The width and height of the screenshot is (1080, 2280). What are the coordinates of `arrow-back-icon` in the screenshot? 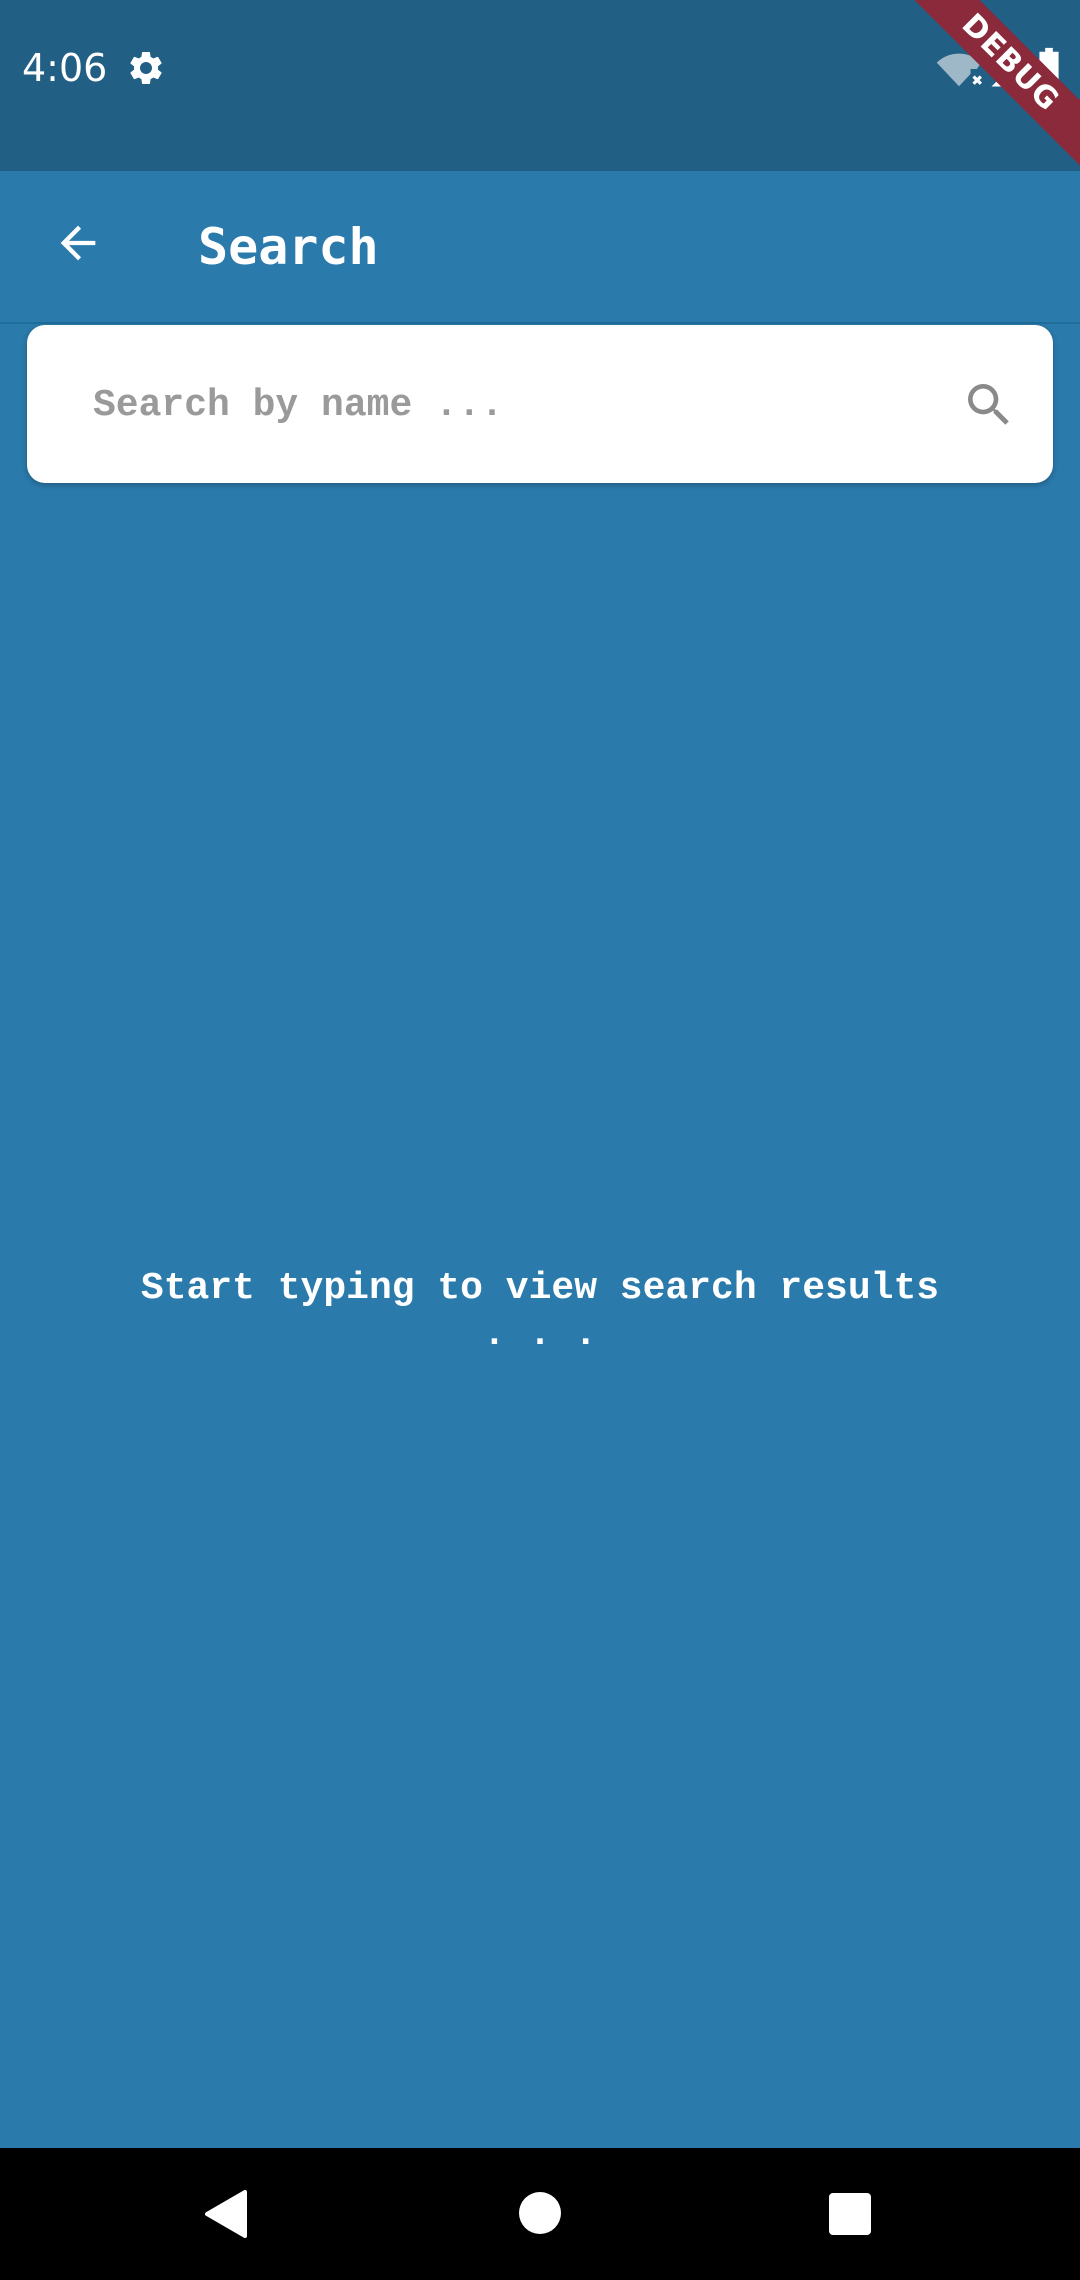 It's located at (78, 243).